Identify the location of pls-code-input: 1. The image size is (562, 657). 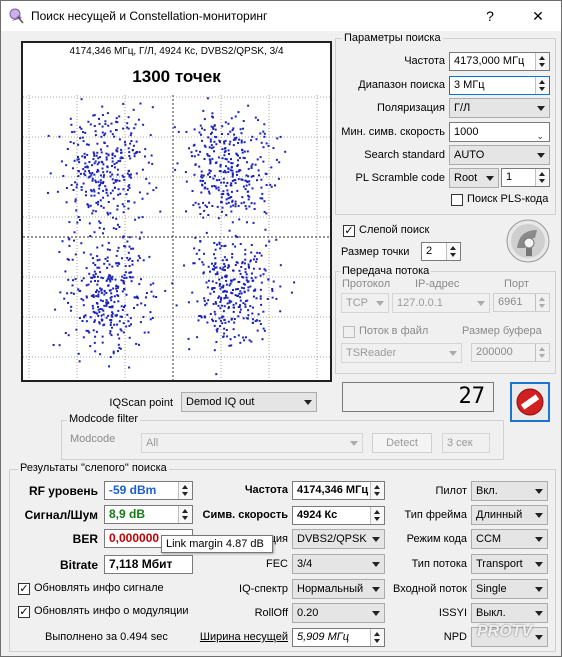
(525, 177).